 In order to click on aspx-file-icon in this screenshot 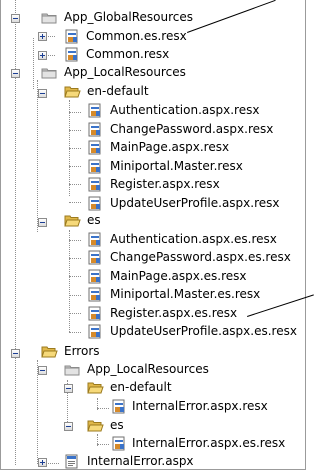, I will do `click(71, 461)`.